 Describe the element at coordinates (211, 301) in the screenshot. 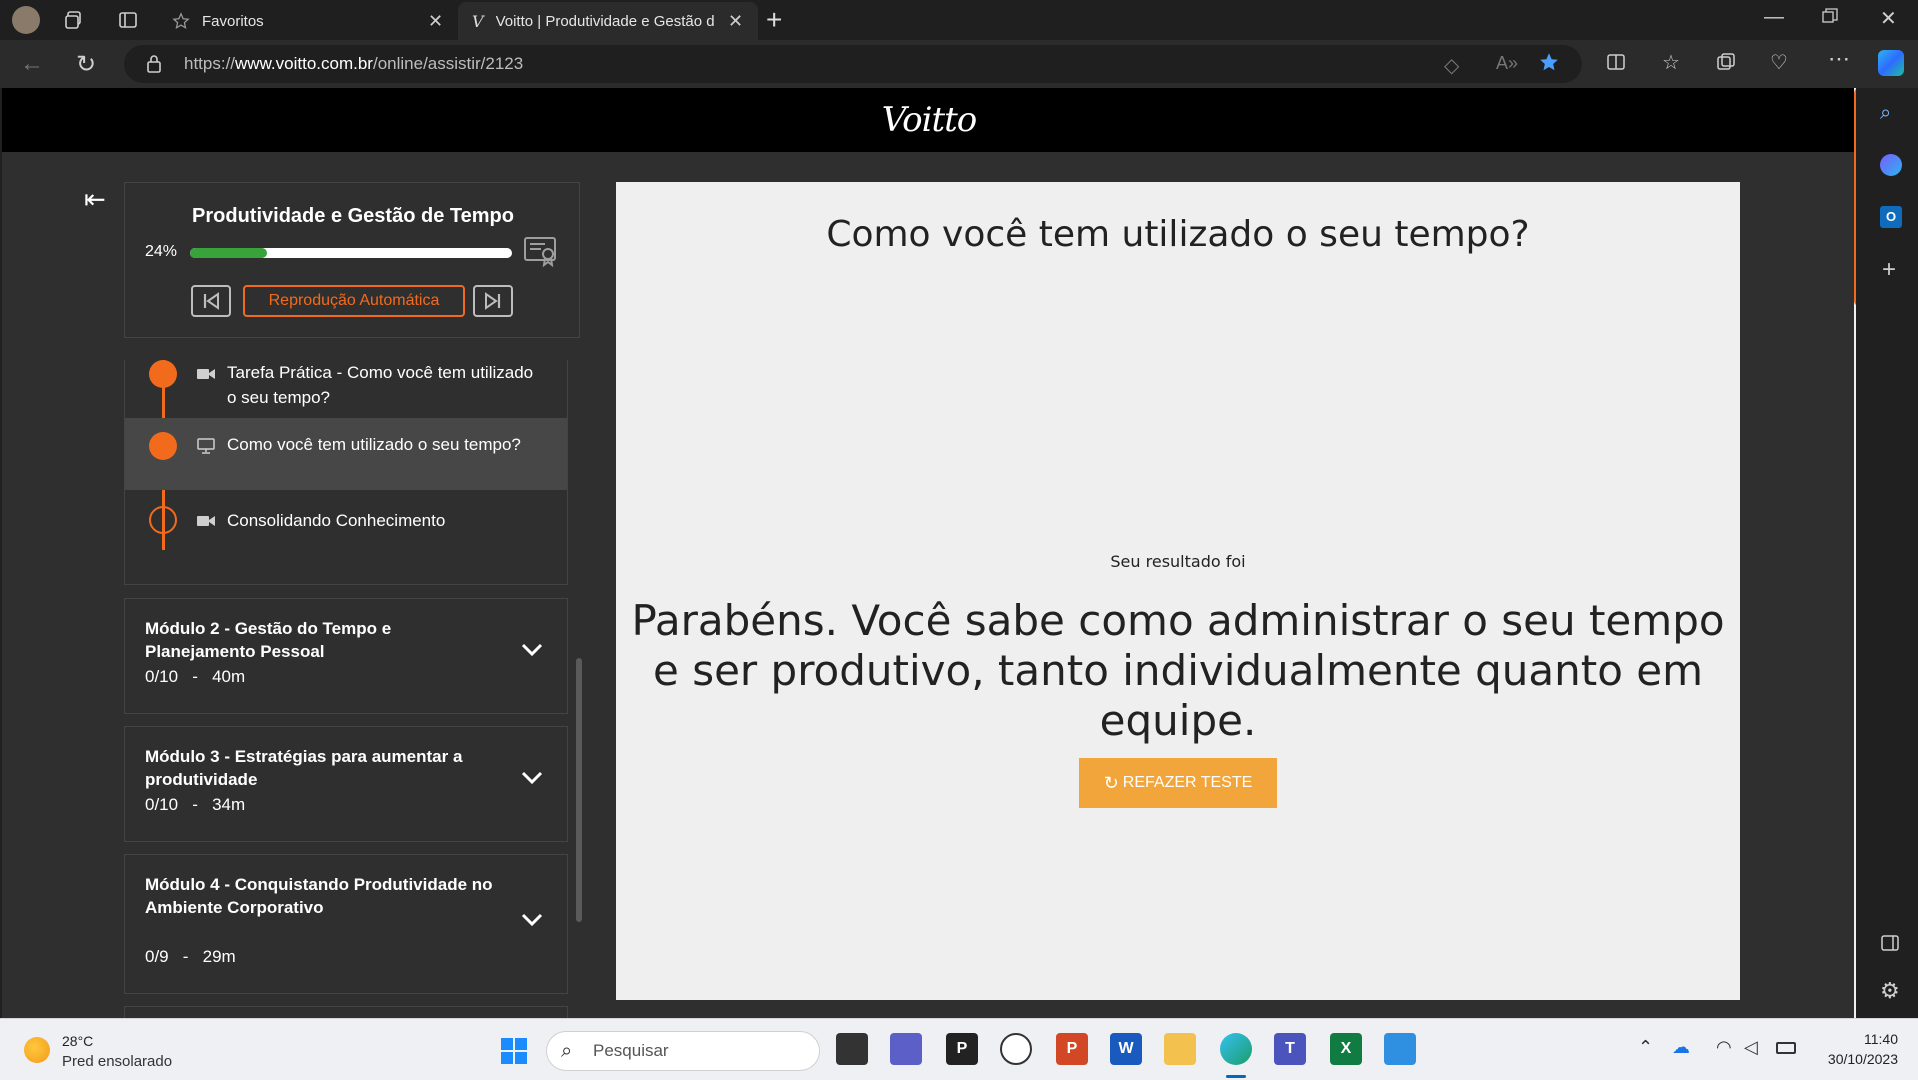

I see `previous-lesson-button` at that location.